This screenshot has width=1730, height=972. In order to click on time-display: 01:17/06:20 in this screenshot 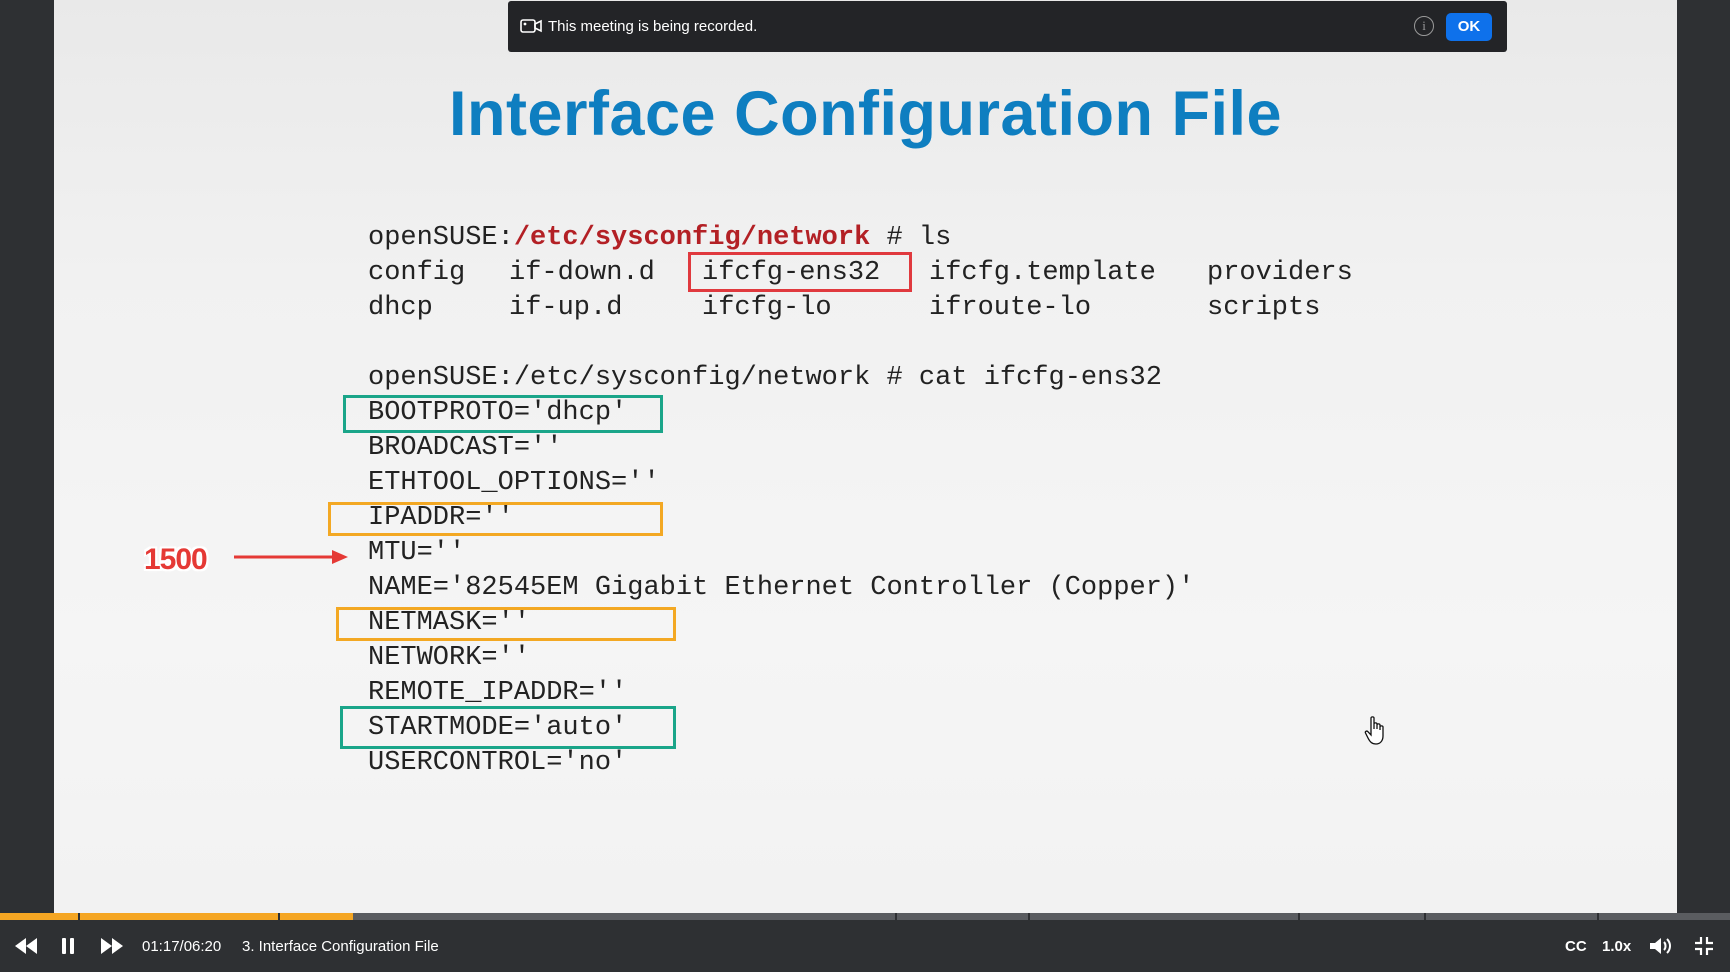, I will do `click(182, 946)`.